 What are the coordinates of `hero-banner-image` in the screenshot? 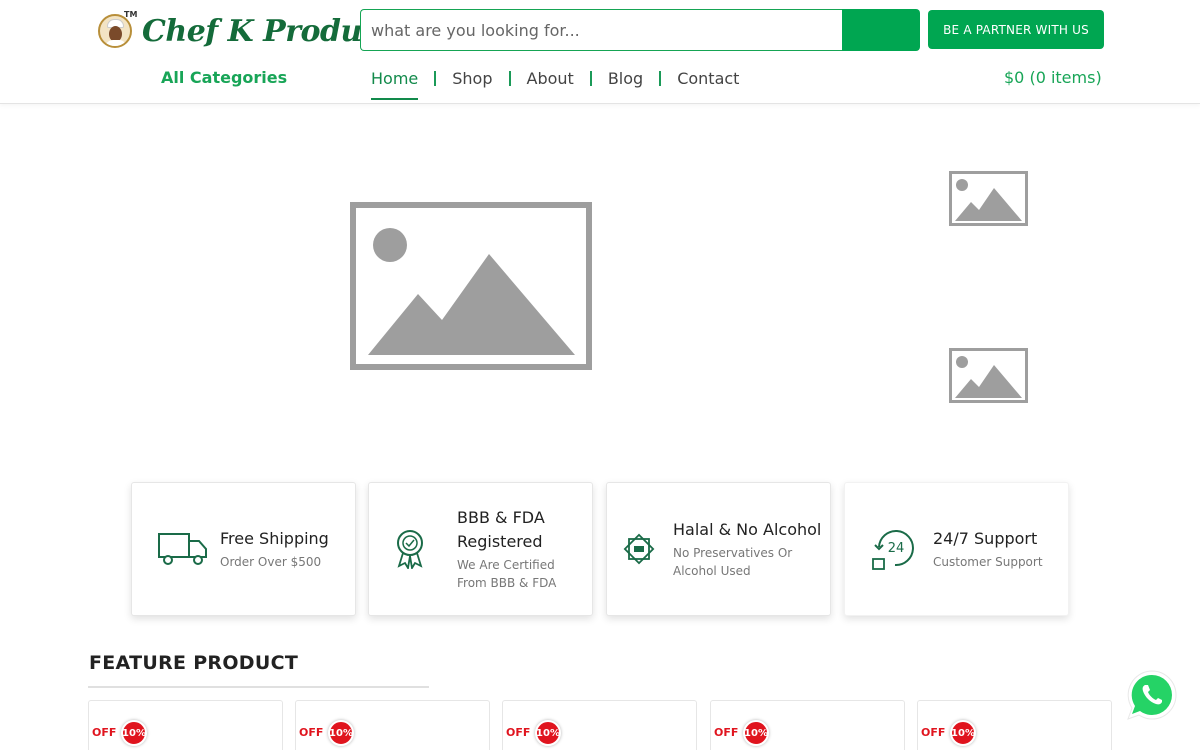 It's located at (471, 286).